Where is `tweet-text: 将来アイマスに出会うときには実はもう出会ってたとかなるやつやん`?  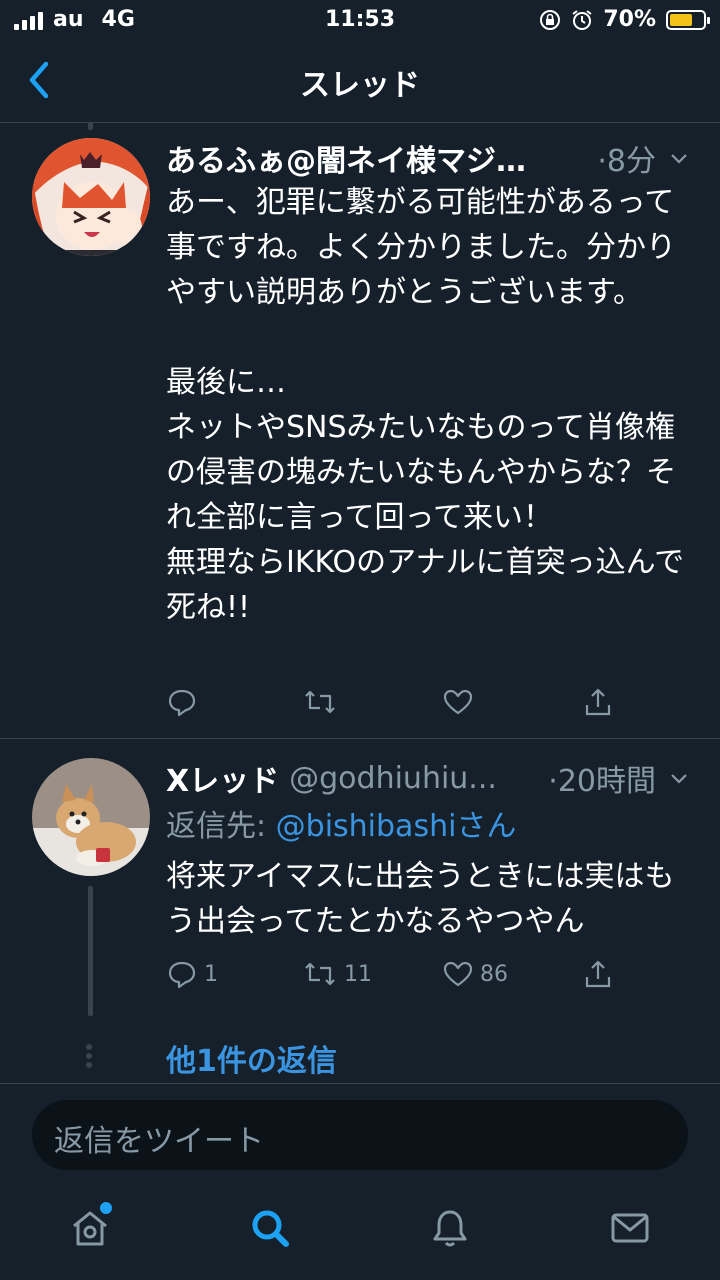
tweet-text: 将来アイマスに出会うときには実はもう出会ってたとかなるやつやん is located at coordinates (420, 899).